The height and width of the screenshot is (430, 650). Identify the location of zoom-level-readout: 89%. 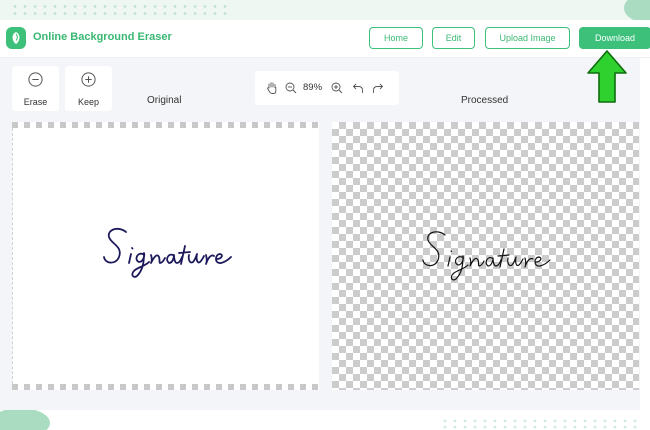
(313, 87).